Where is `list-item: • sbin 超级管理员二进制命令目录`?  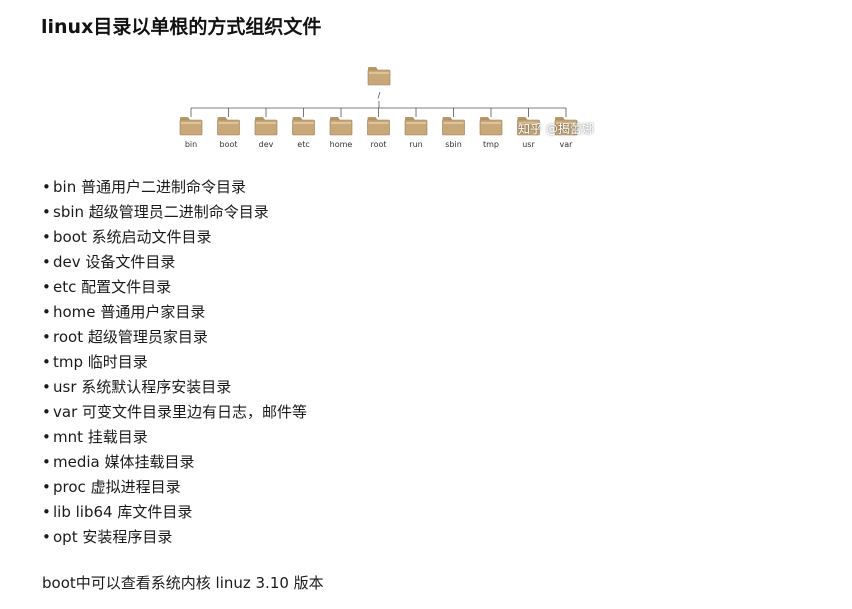 list-item: • sbin 超级管理员二进制命令目录 is located at coordinates (174, 212).